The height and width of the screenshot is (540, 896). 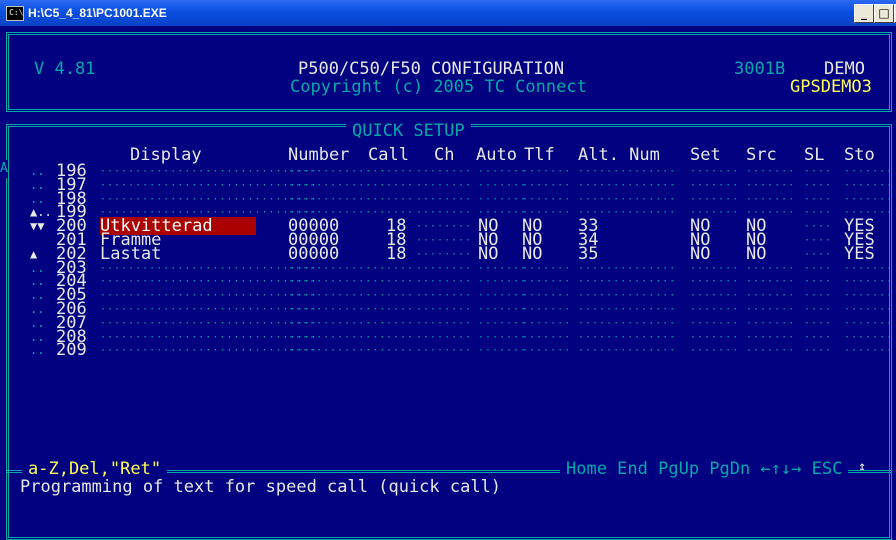 What do you see at coordinates (761, 155) in the screenshot?
I see `col-src: Src` at bounding box center [761, 155].